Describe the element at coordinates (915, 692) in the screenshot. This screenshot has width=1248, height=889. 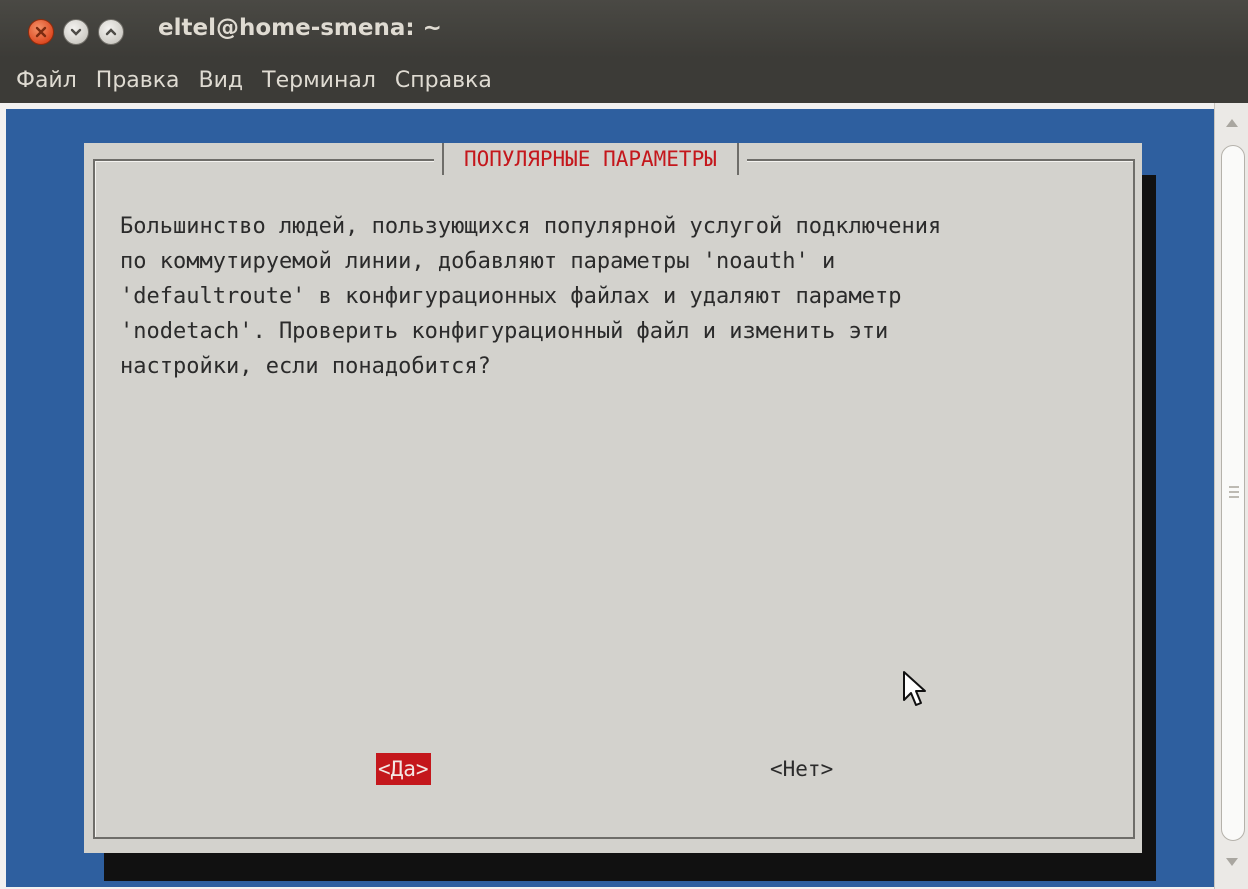
I see `mouse-pointer-icon` at that location.